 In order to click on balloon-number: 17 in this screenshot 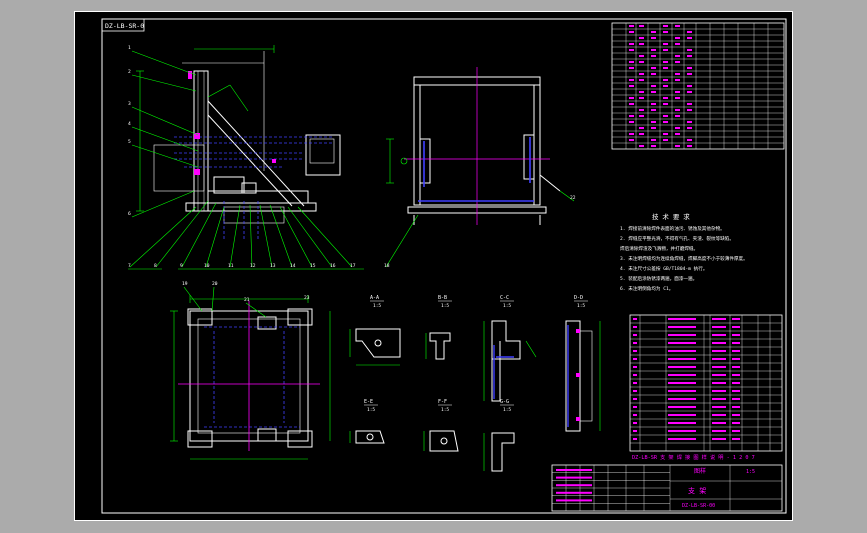, I will do `click(353, 266)`.